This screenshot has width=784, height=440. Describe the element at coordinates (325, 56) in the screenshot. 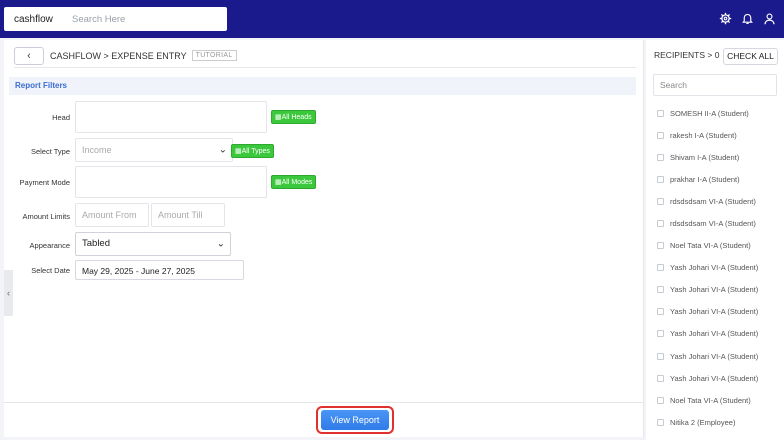

I see `breadcrumb: ‹ CASHFLOW > EXPENSE ENTRY TUTORIAL` at that location.